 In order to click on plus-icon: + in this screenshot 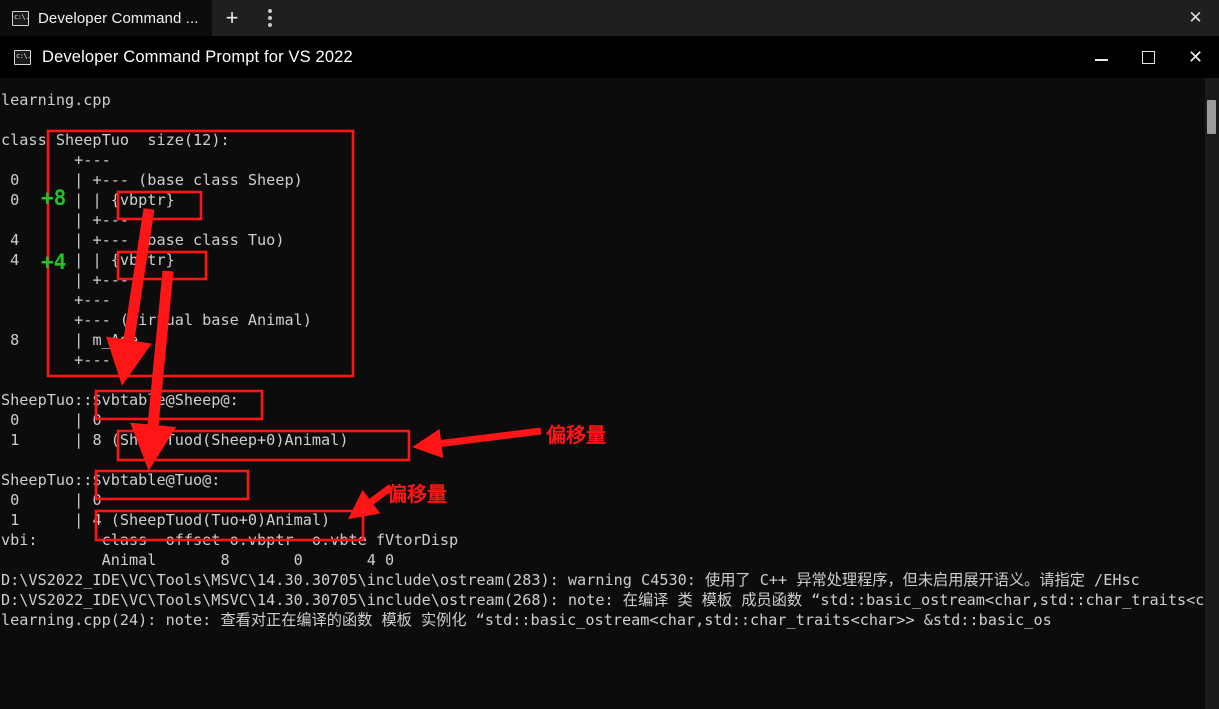, I will do `click(232, 17)`.